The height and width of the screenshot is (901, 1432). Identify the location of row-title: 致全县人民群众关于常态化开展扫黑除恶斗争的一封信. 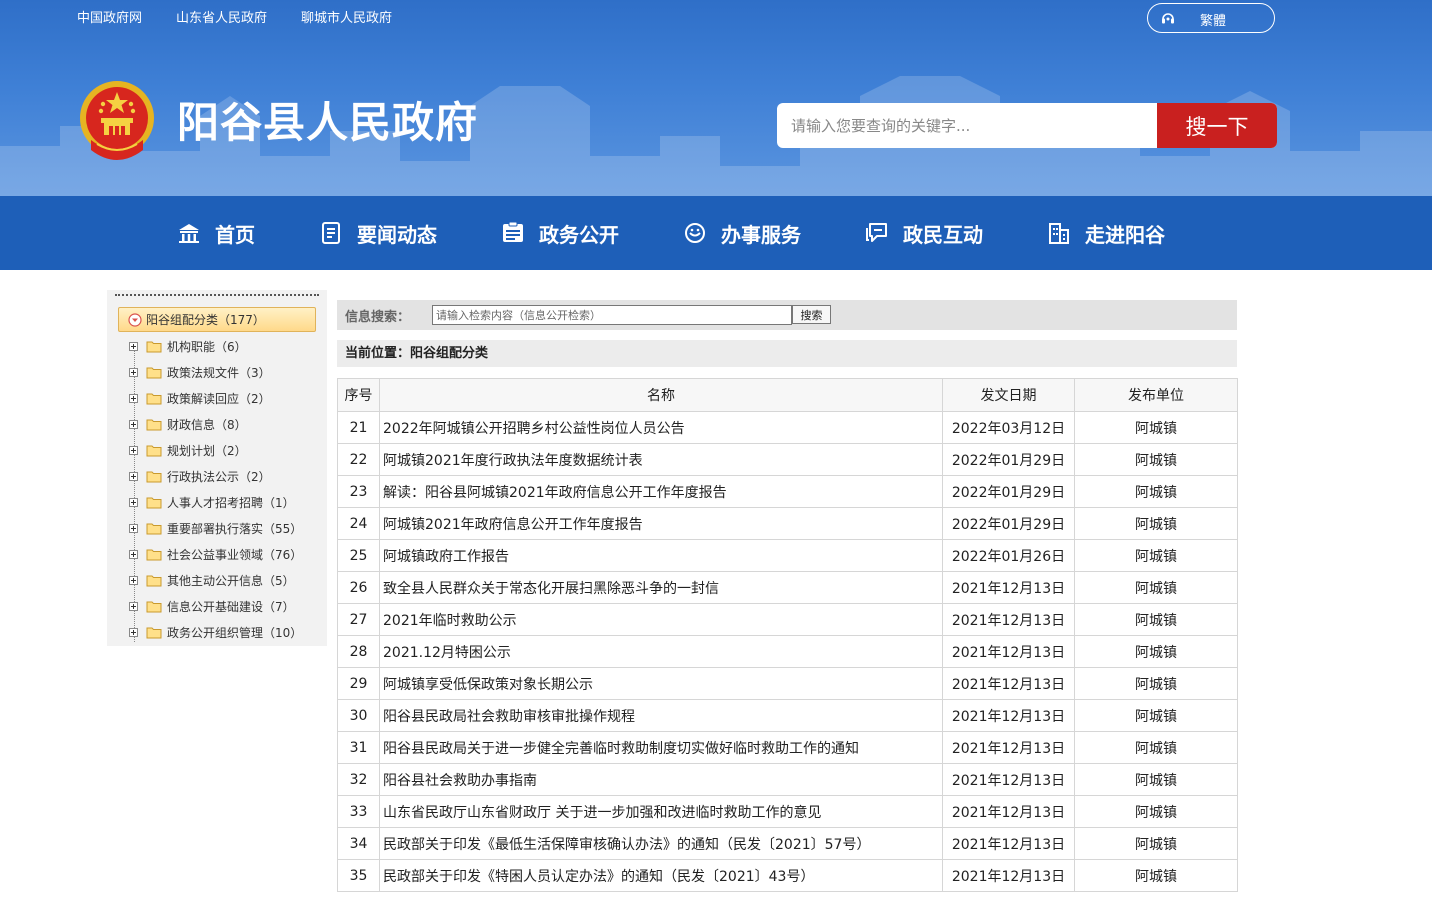
(551, 589).